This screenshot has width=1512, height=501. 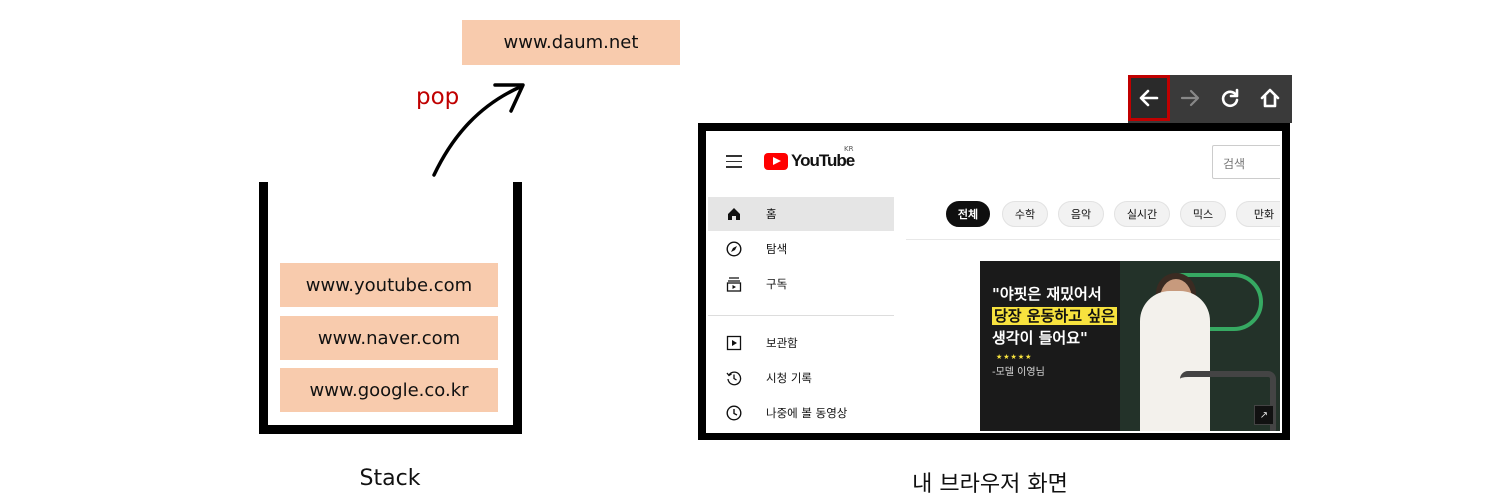 I want to click on sidebar-item-label: 홈, so click(x=771, y=214).